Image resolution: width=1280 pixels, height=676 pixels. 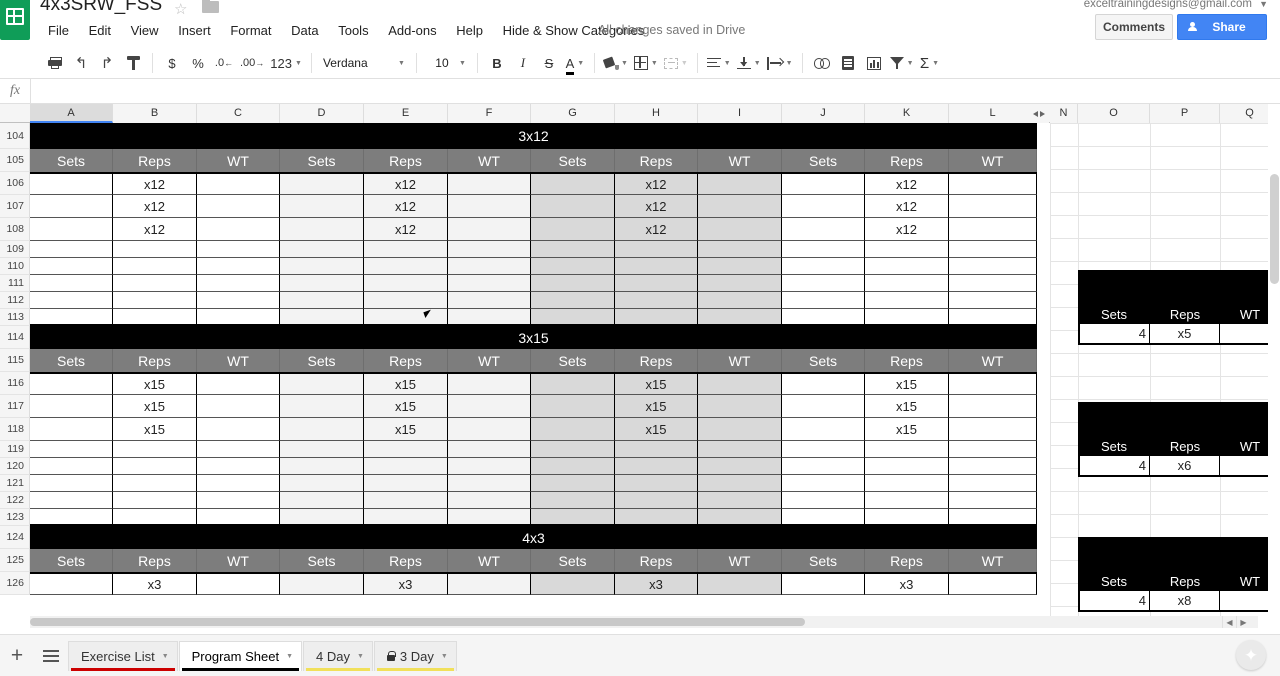 What do you see at coordinates (573, 300) in the screenshot?
I see `cell-112-G` at bounding box center [573, 300].